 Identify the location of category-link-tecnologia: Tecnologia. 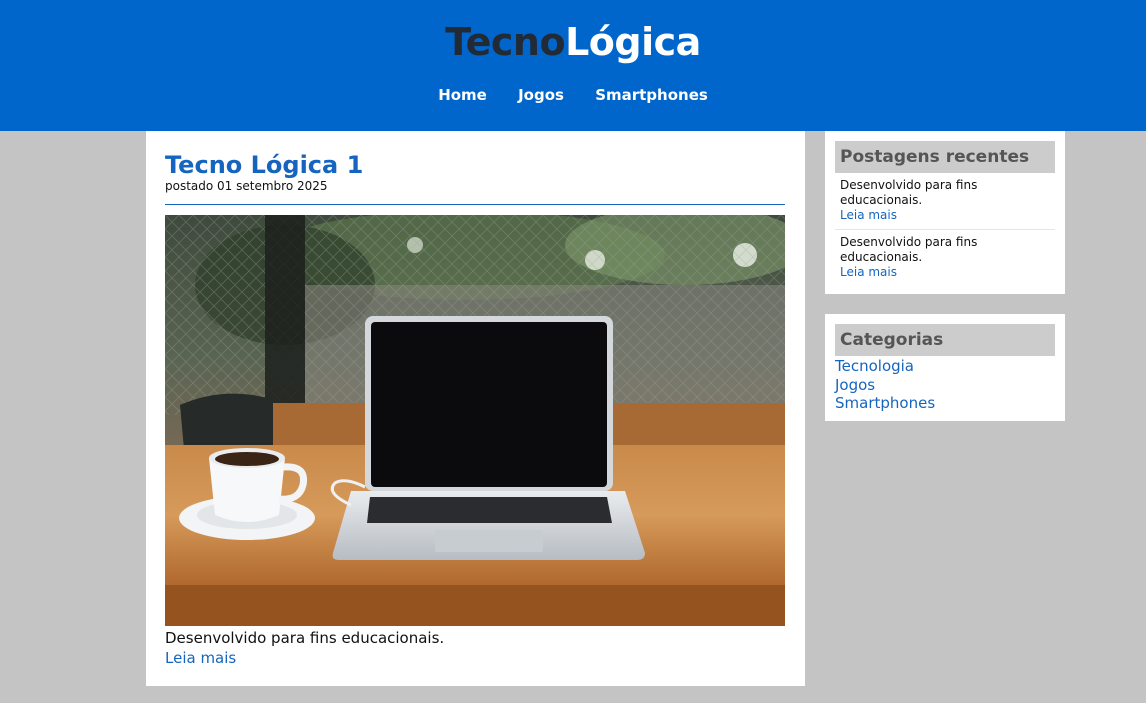
(945, 366).